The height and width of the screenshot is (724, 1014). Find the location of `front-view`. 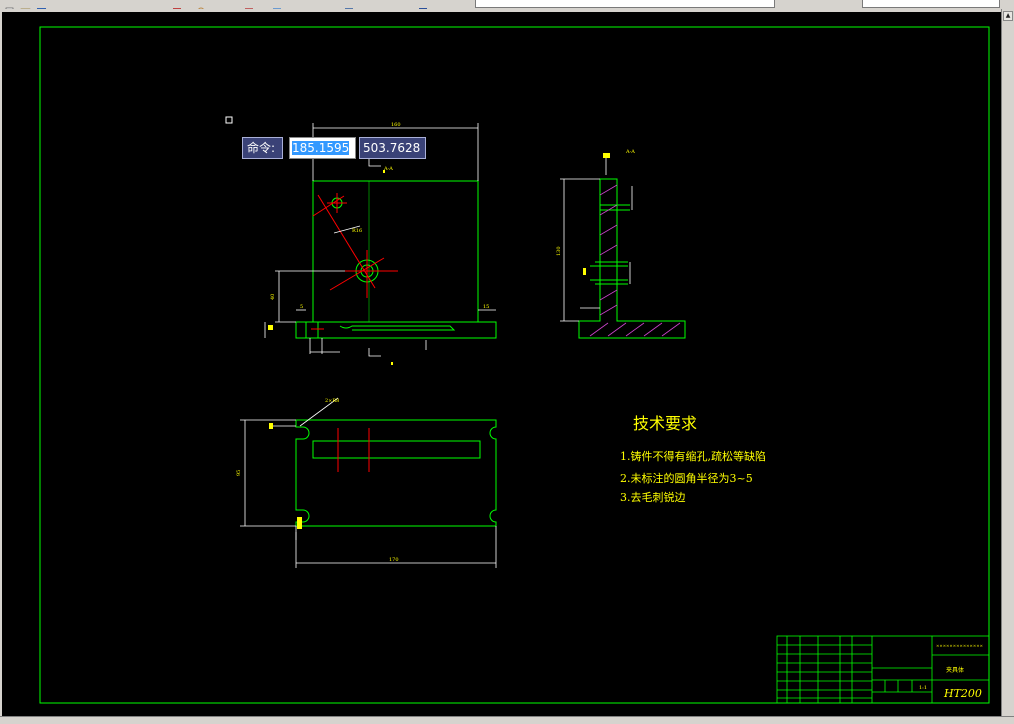

front-view is located at coordinates (396, 259).